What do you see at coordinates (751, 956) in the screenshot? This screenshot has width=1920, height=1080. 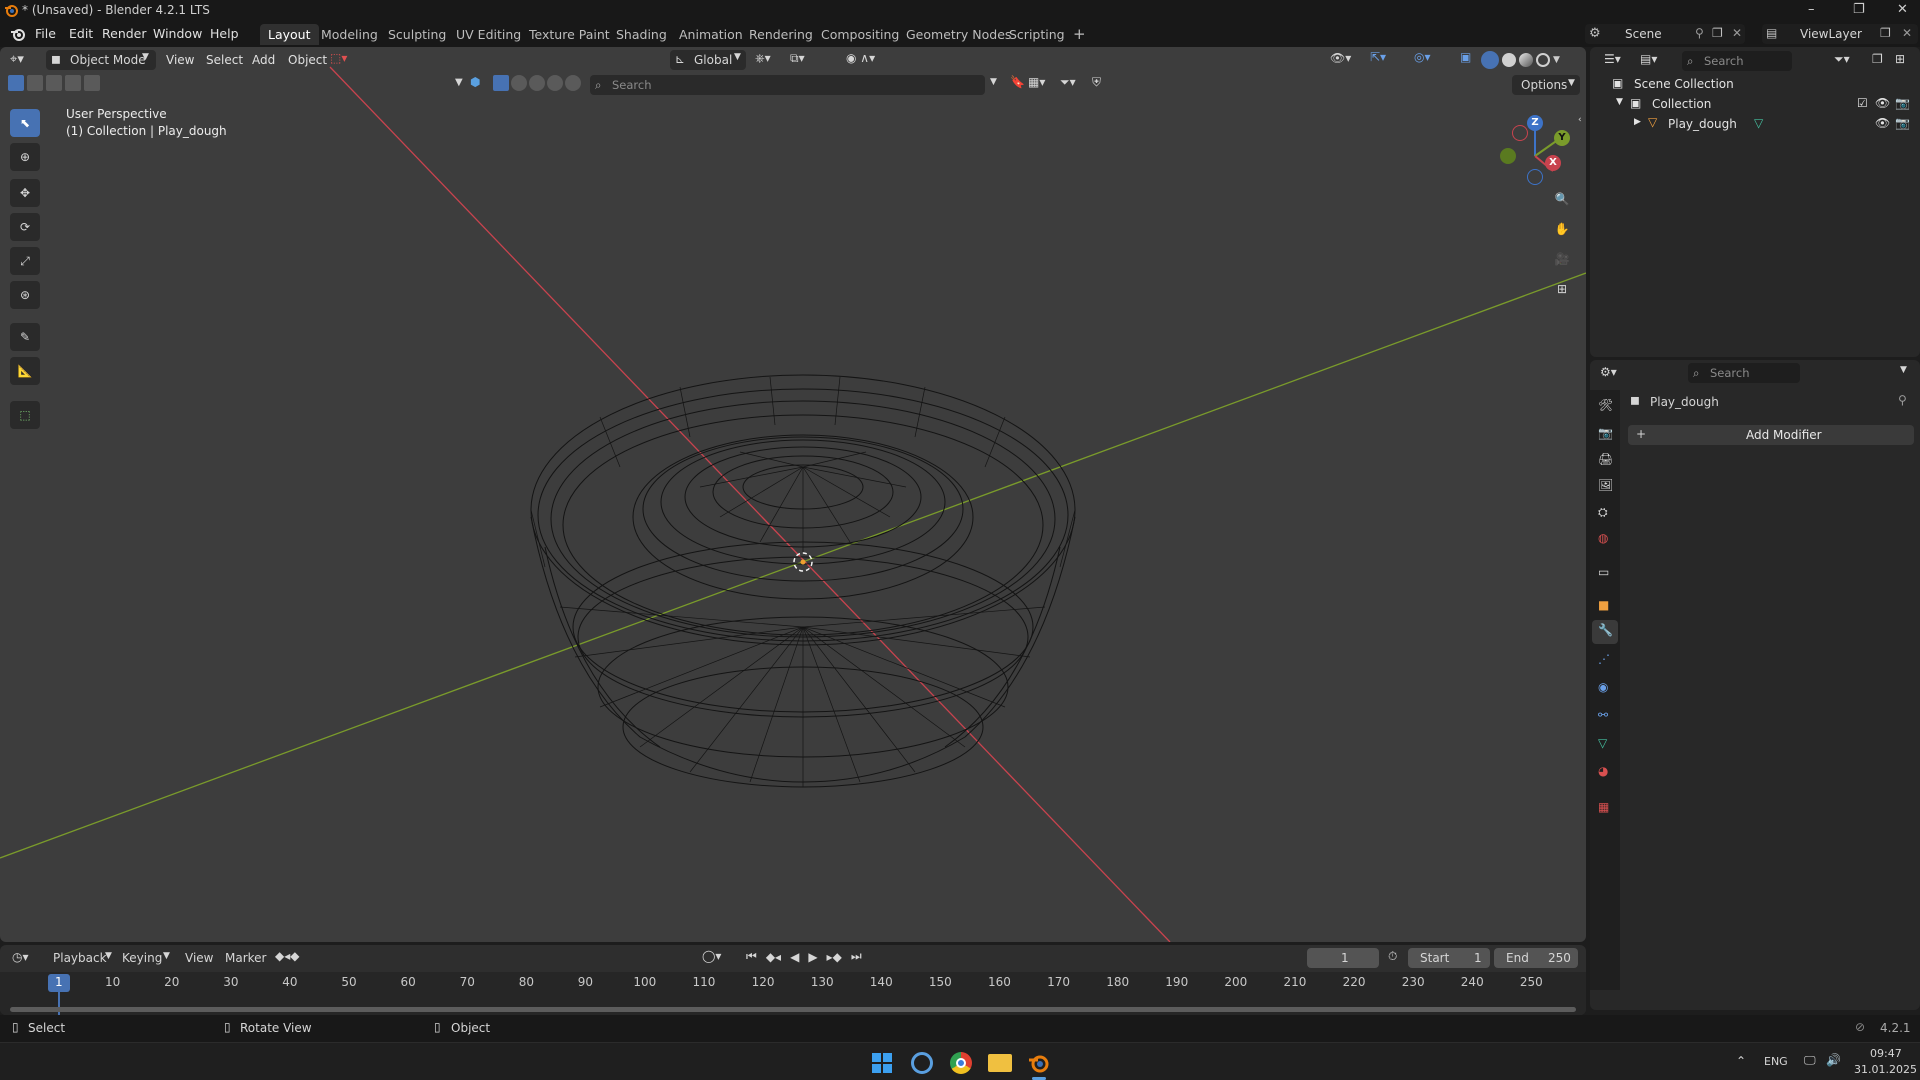 I see `jump-start-icon: ⏮` at bounding box center [751, 956].